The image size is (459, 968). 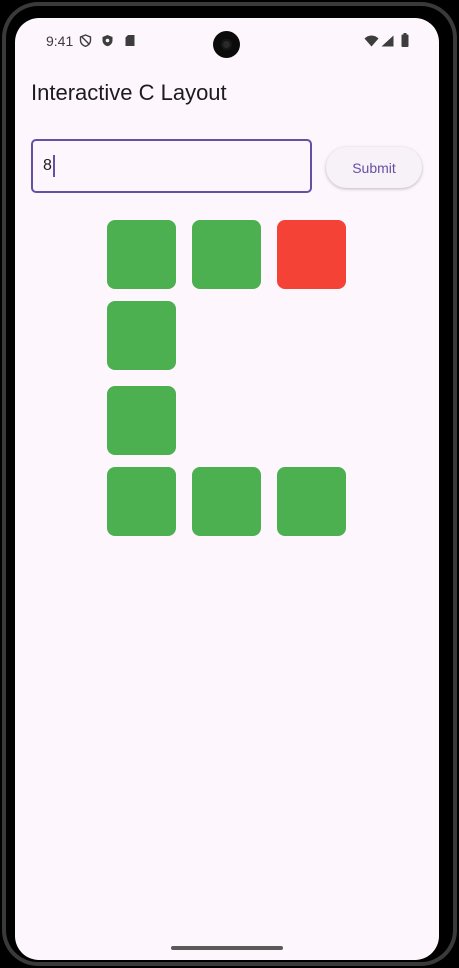 I want to click on status-time: 9:41, so click(x=60, y=41).